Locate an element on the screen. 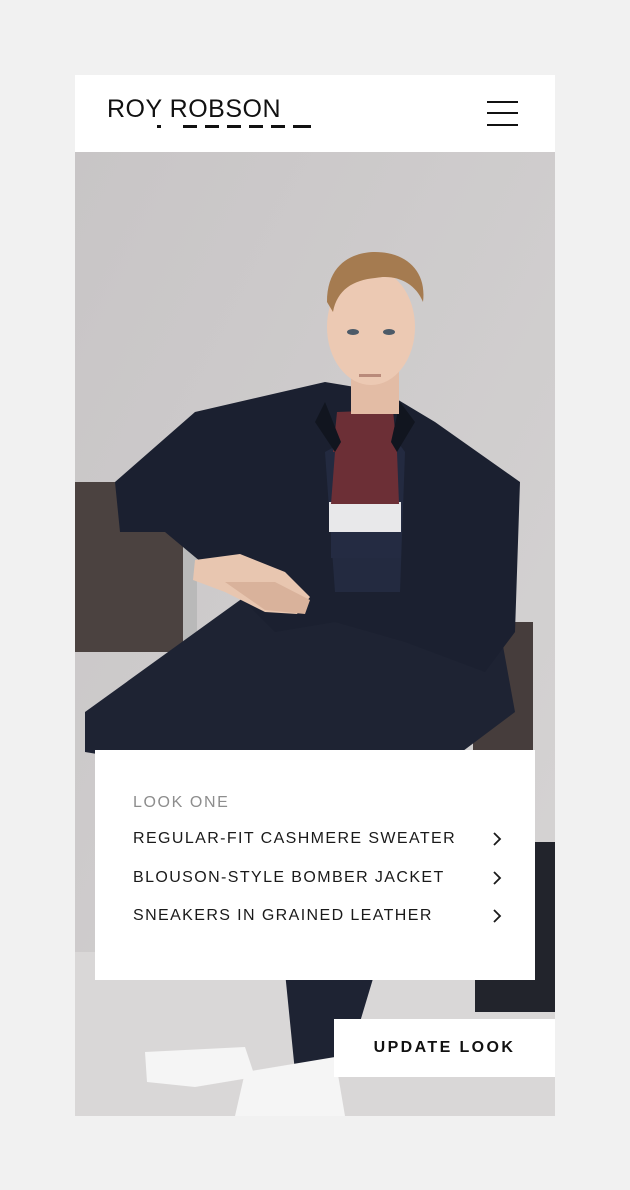  look-item-sneakers: SNEAKERS IN GRAINED LEATHER is located at coordinates (318, 916).